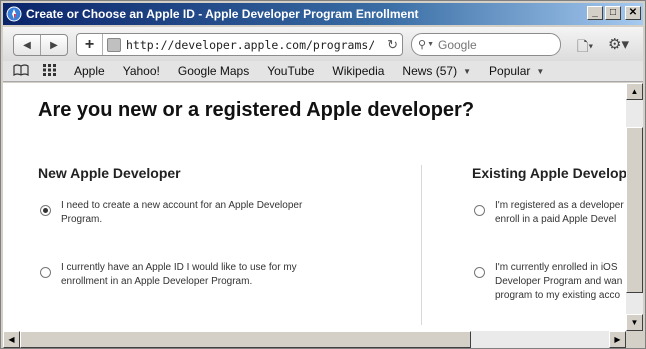 The image size is (646, 349). I want to click on bookmark-google-maps: Google Maps, so click(213, 71).